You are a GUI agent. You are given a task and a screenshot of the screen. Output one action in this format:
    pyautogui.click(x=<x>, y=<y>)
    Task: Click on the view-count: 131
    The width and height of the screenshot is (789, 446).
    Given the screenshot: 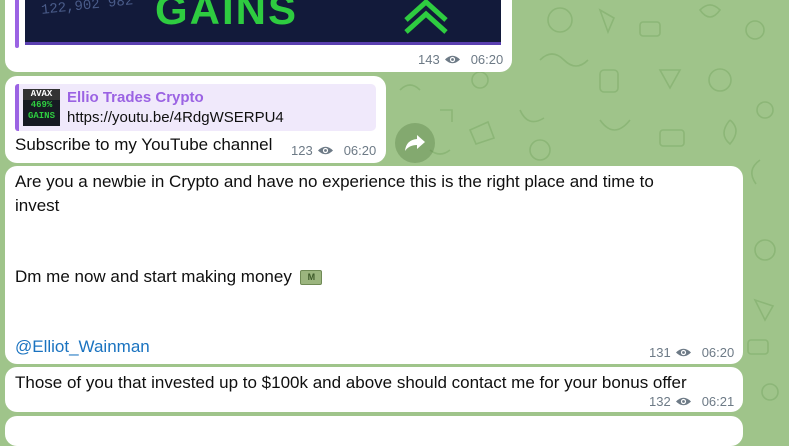 What is the action you would take?
    pyautogui.click(x=660, y=352)
    